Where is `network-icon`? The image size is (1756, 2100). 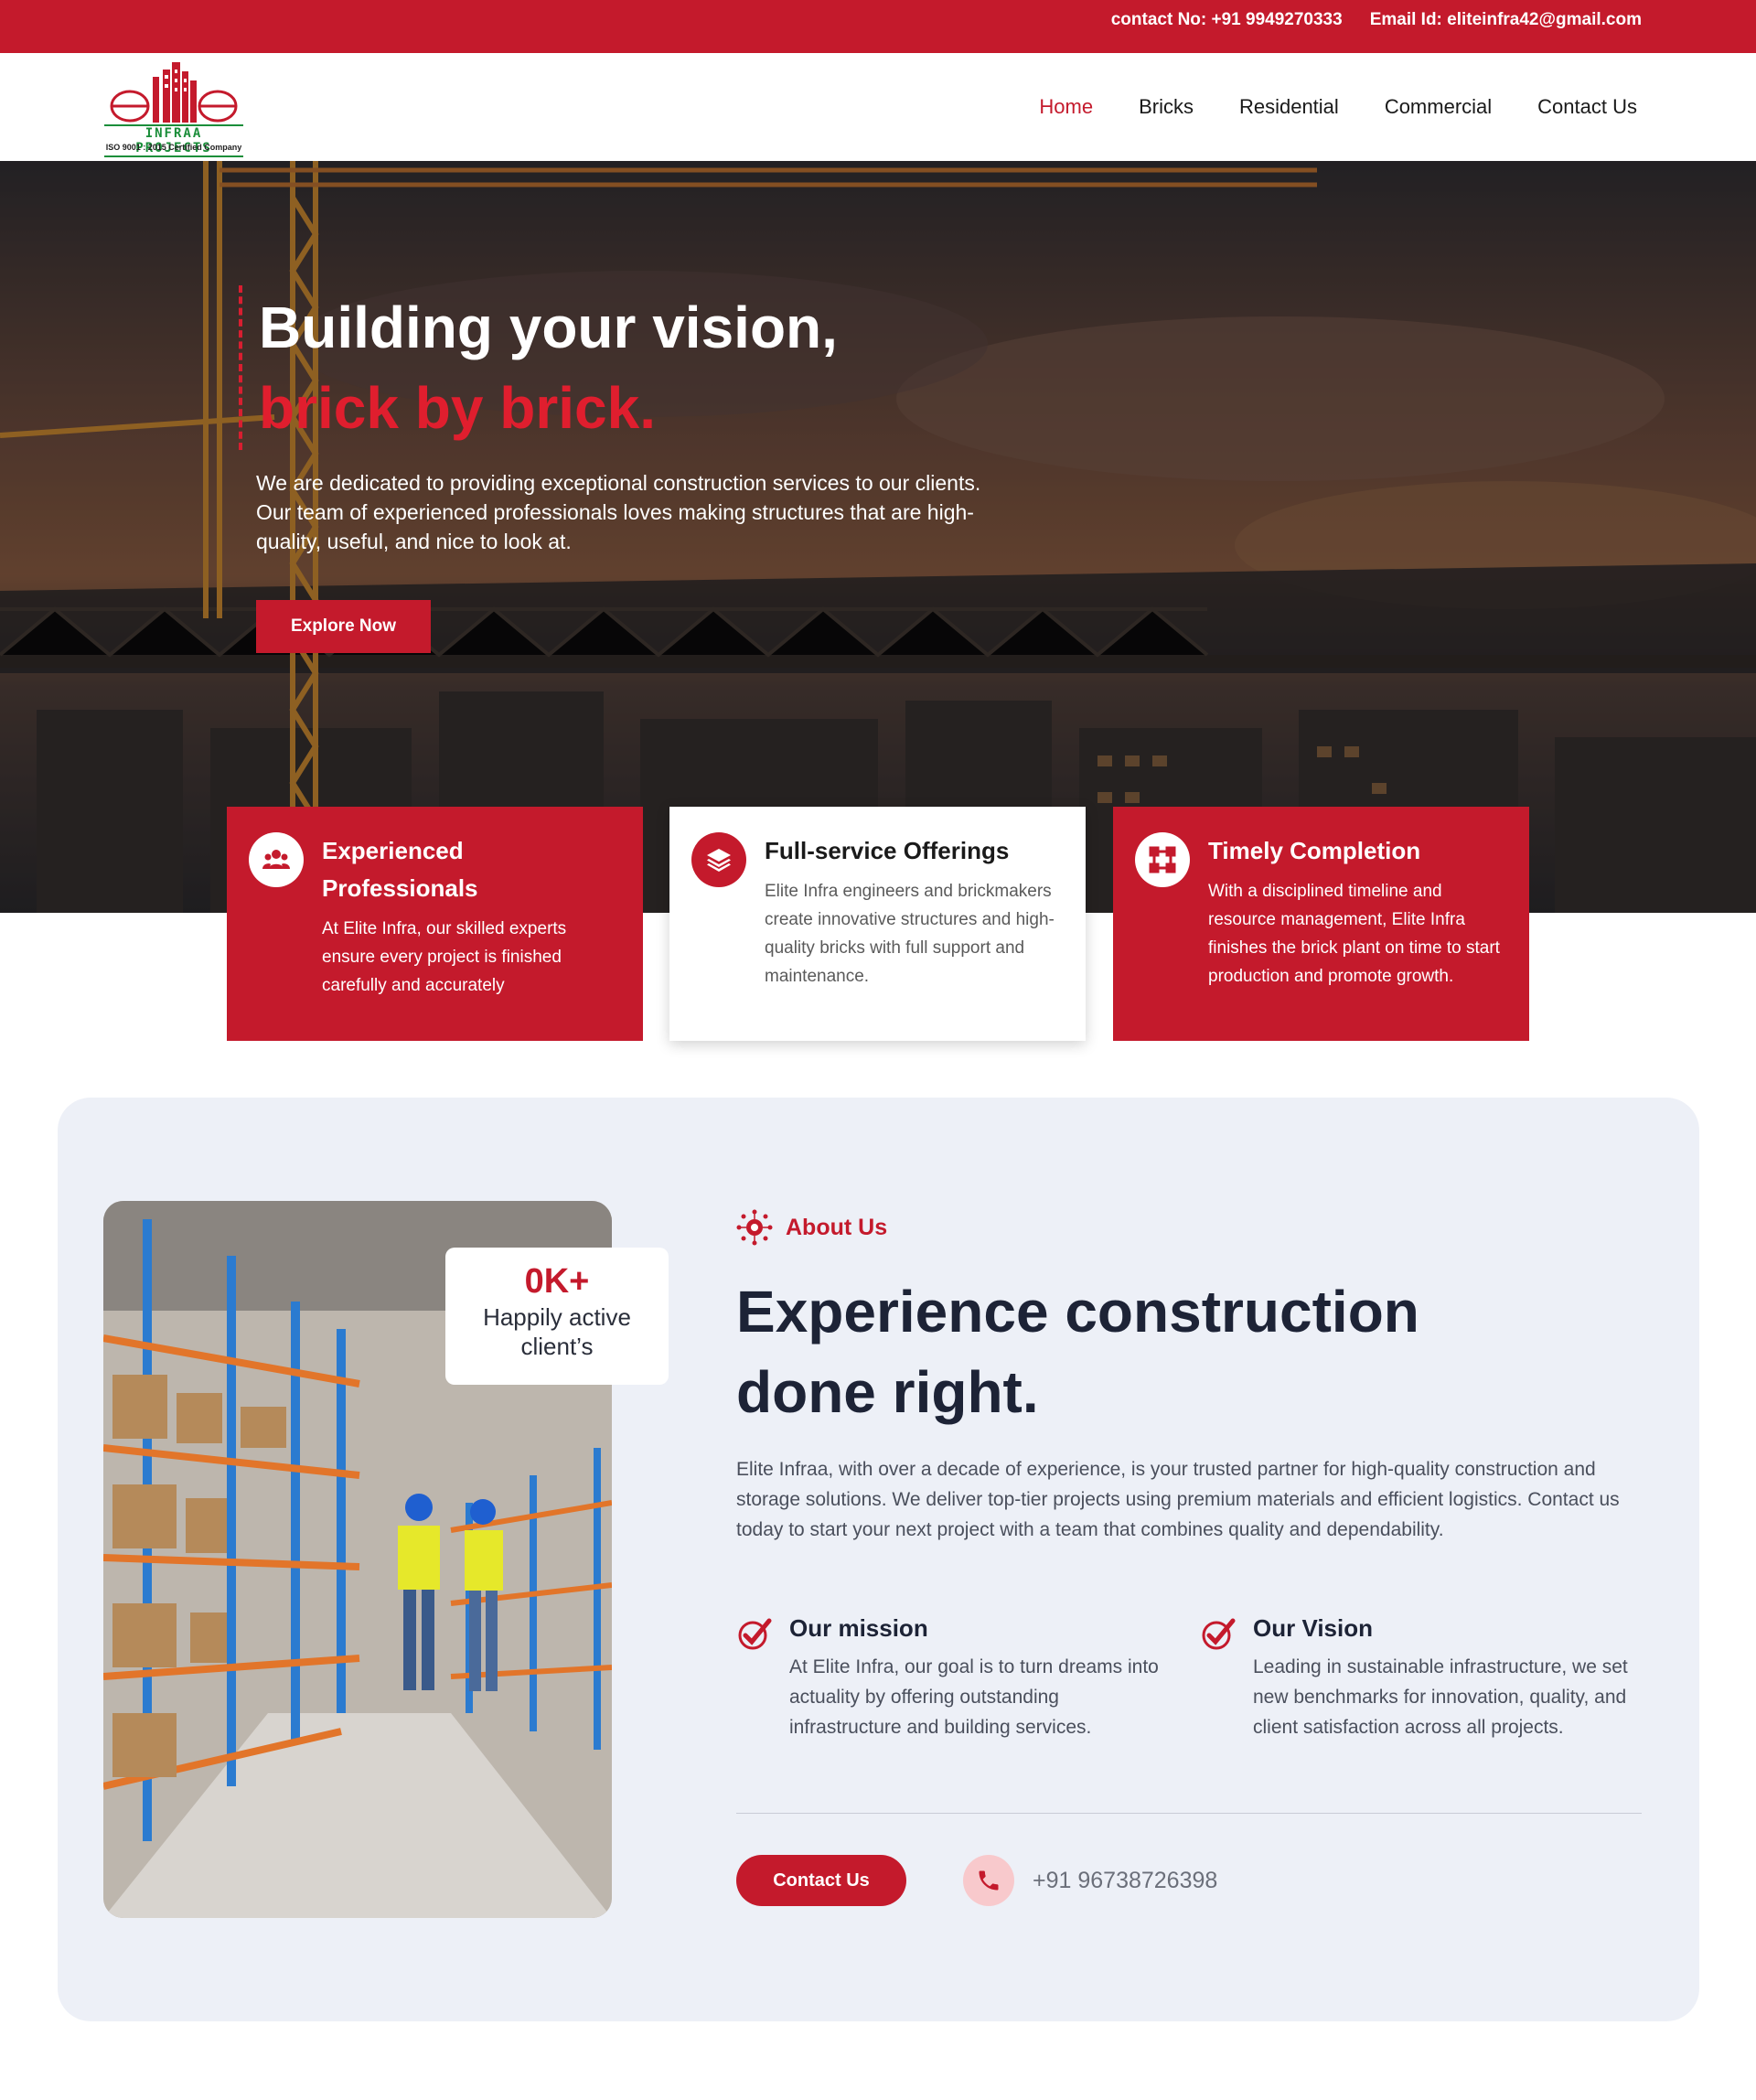 network-icon is located at coordinates (754, 1227).